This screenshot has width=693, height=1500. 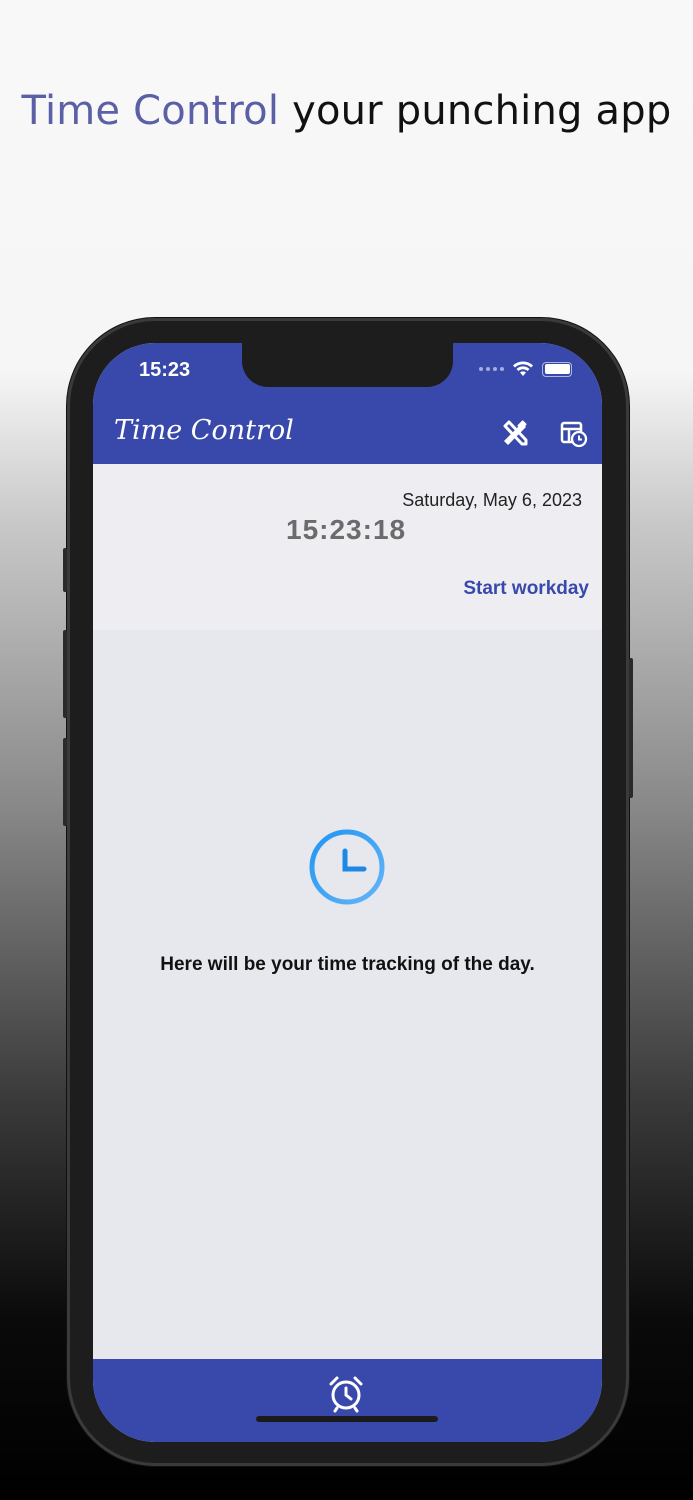 I want to click on status-bar: 15:23, so click(x=347, y=374).